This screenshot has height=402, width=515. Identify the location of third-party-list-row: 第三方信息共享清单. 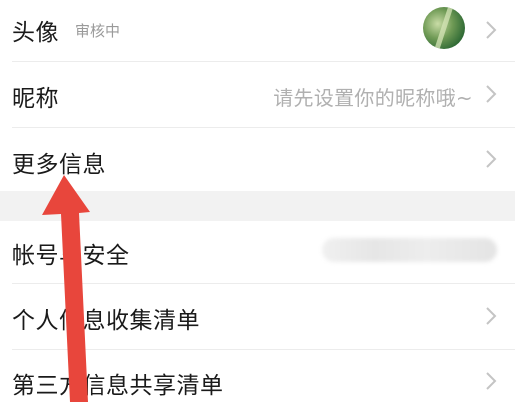
(257, 376).